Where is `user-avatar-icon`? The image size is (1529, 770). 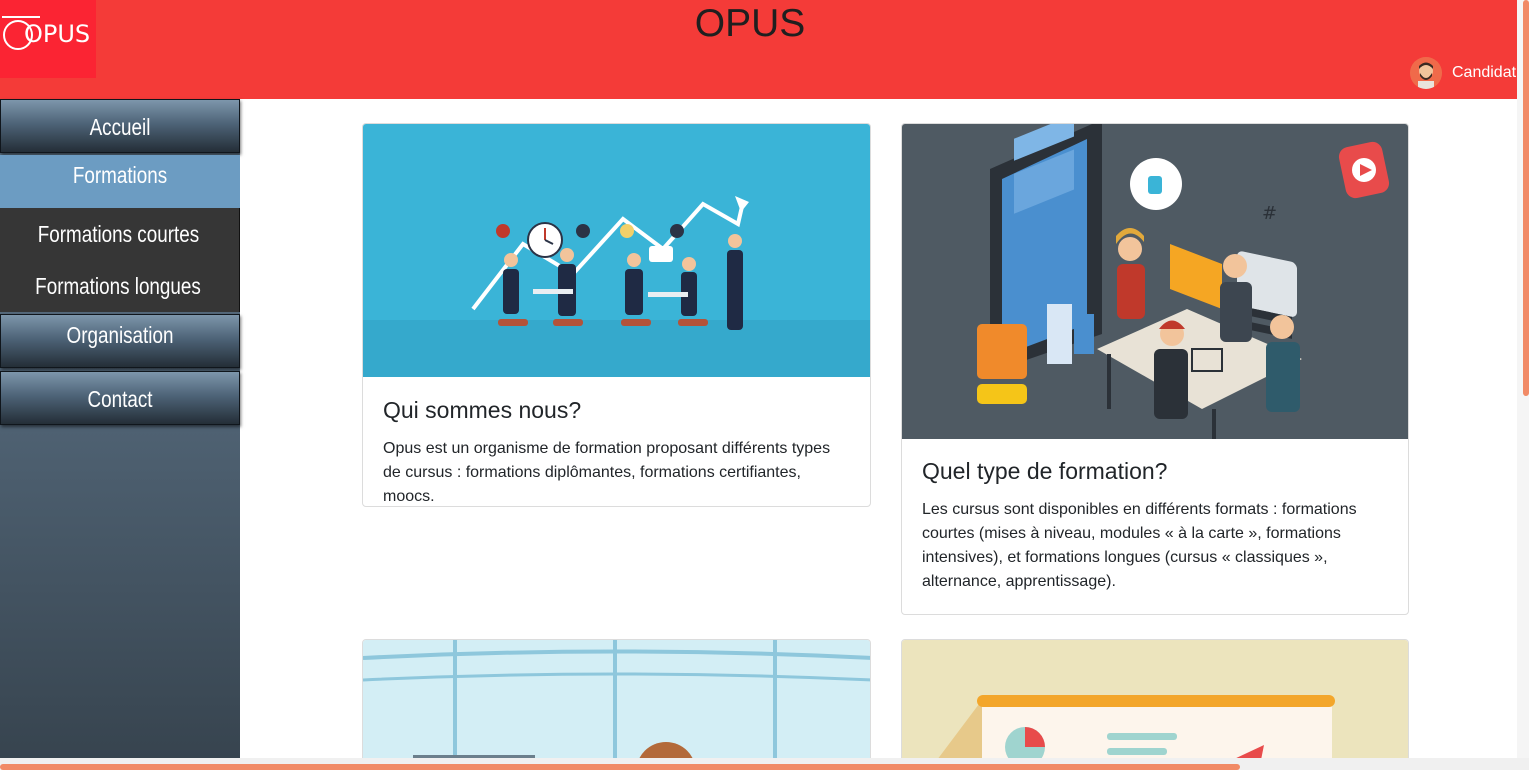
user-avatar-icon is located at coordinates (1426, 73).